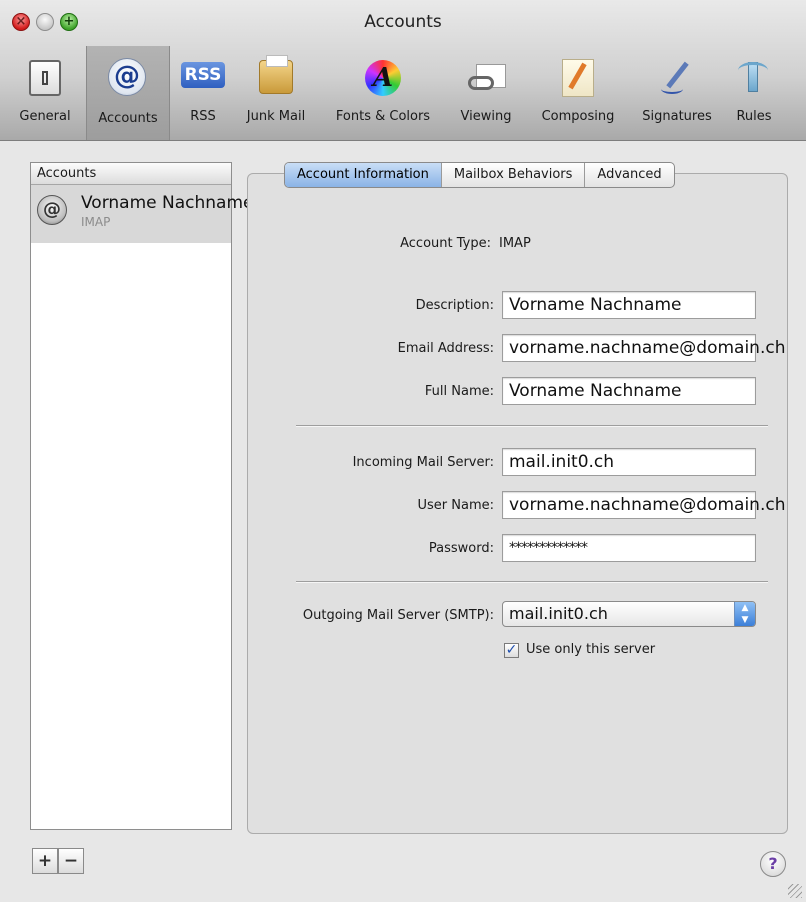 The height and width of the screenshot is (902, 806). What do you see at coordinates (456, 505) in the screenshot?
I see `user-name-label: User Name:` at bounding box center [456, 505].